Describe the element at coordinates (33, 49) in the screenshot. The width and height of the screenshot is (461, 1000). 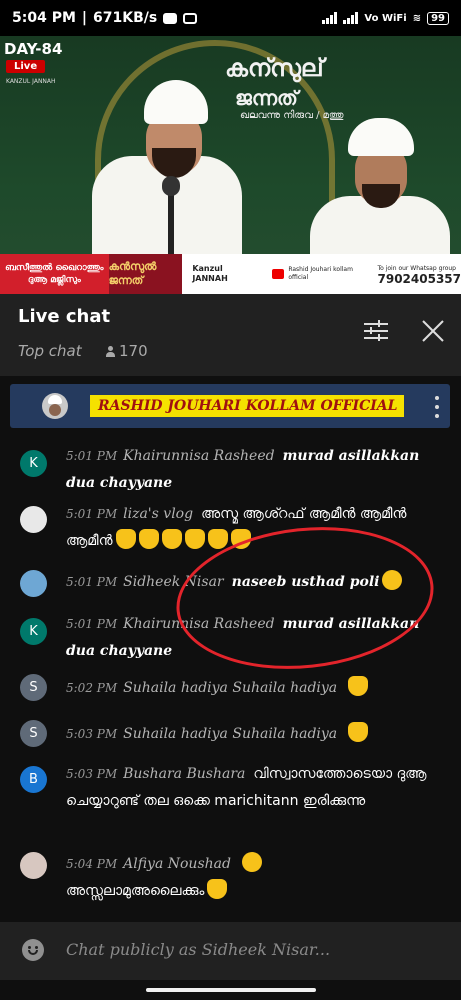
I see `day-label: DAY-84` at that location.